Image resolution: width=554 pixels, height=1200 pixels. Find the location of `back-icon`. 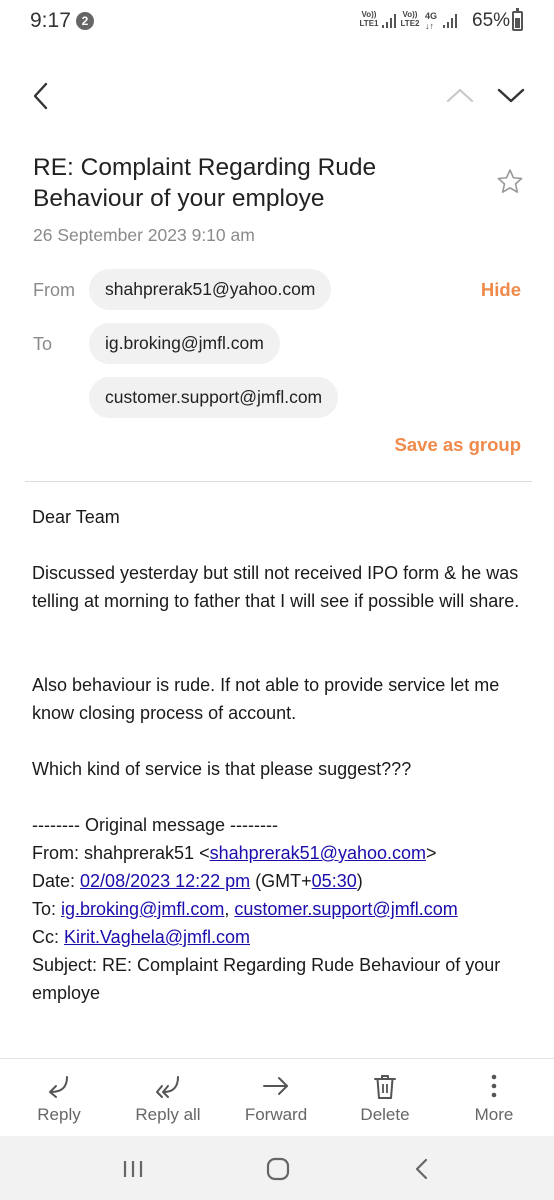

back-icon is located at coordinates (421, 1169).